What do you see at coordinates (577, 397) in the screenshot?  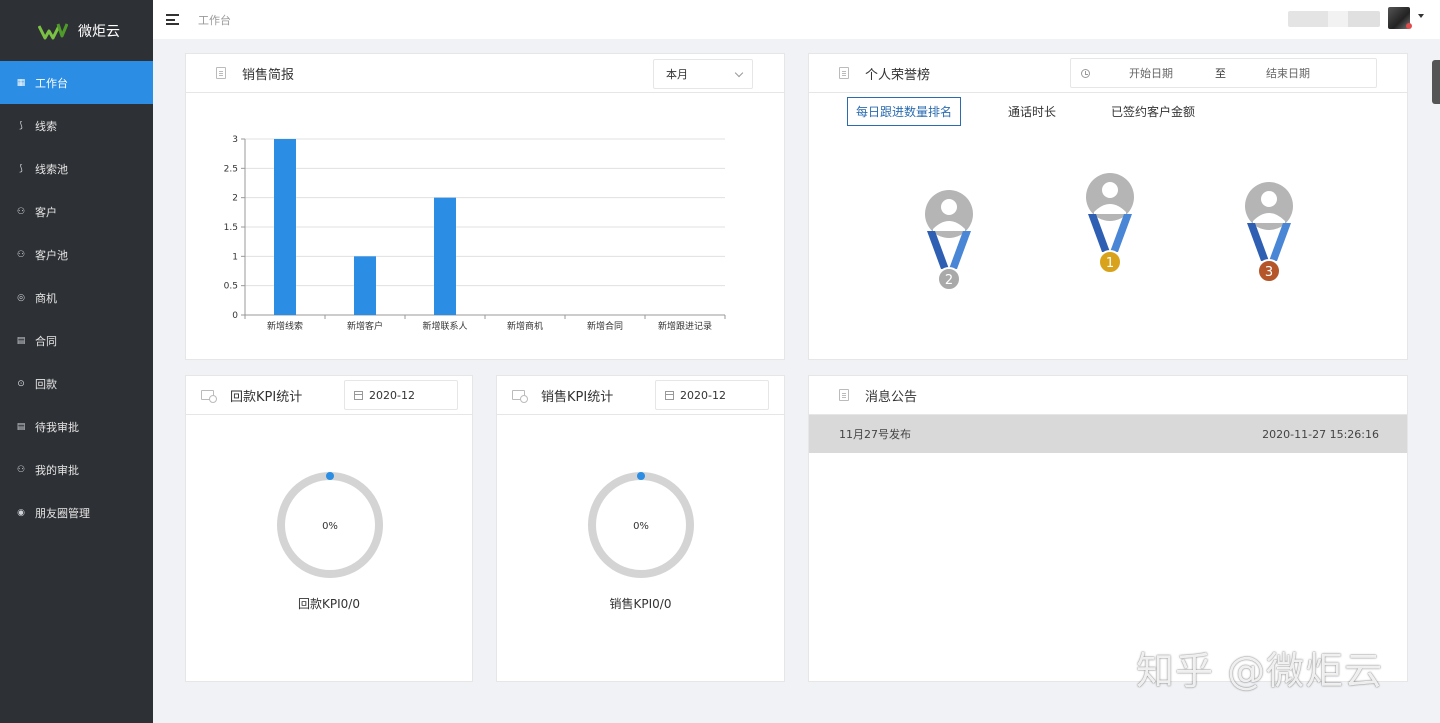 I see `sales-kpi-title: 销售KPI统计` at bounding box center [577, 397].